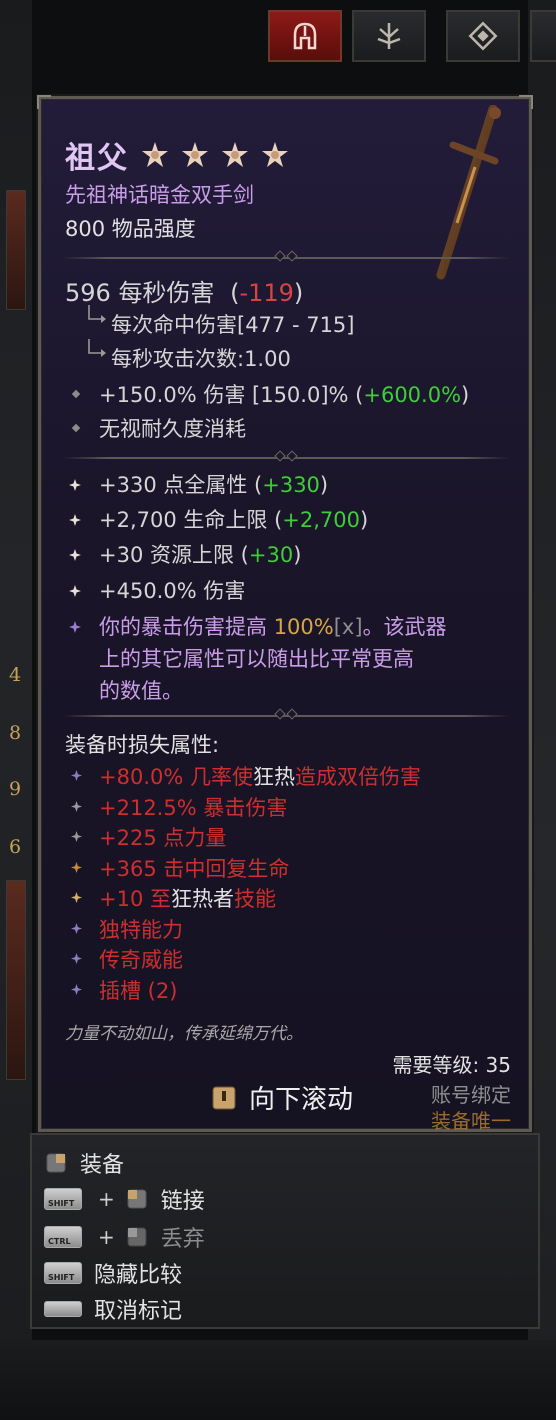  I want to click on hit-damage: 每次命中伤害[477 - 715], so click(233, 325).